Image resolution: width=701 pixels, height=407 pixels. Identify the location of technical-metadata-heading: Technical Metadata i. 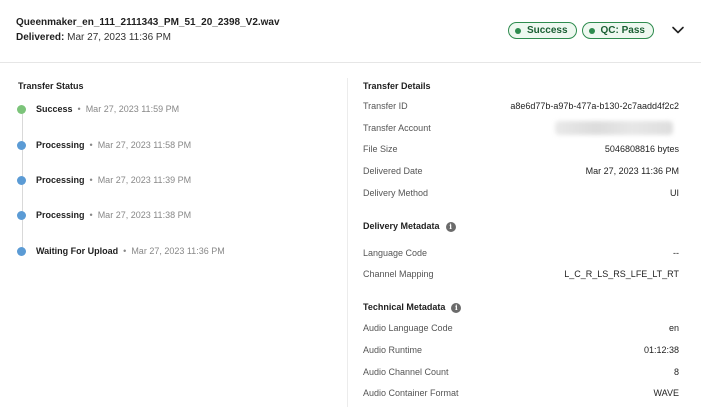
(412, 307).